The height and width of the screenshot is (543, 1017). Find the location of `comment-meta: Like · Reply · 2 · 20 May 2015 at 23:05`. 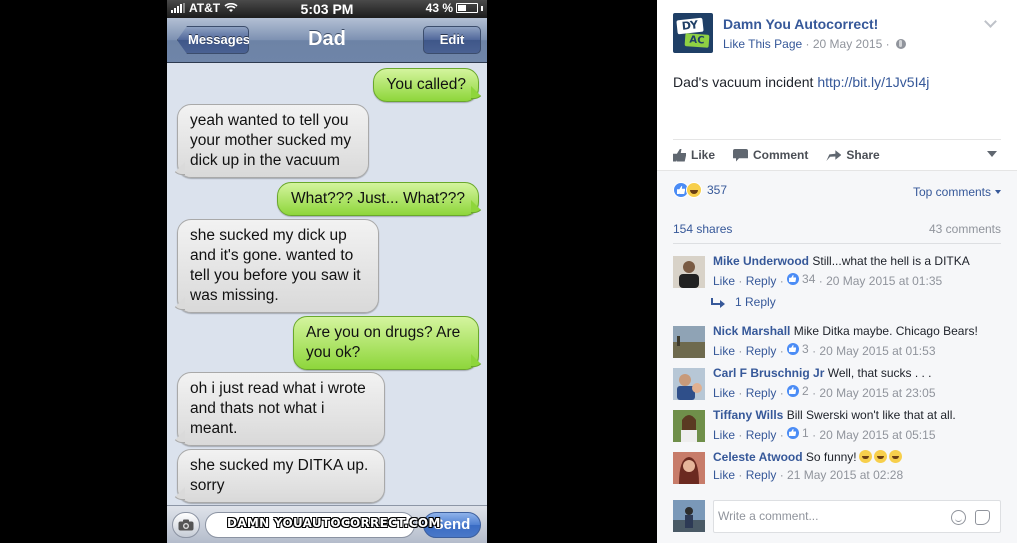

comment-meta: Like · Reply · 2 · 20 May 2015 at 23:05 is located at coordinates (824, 392).